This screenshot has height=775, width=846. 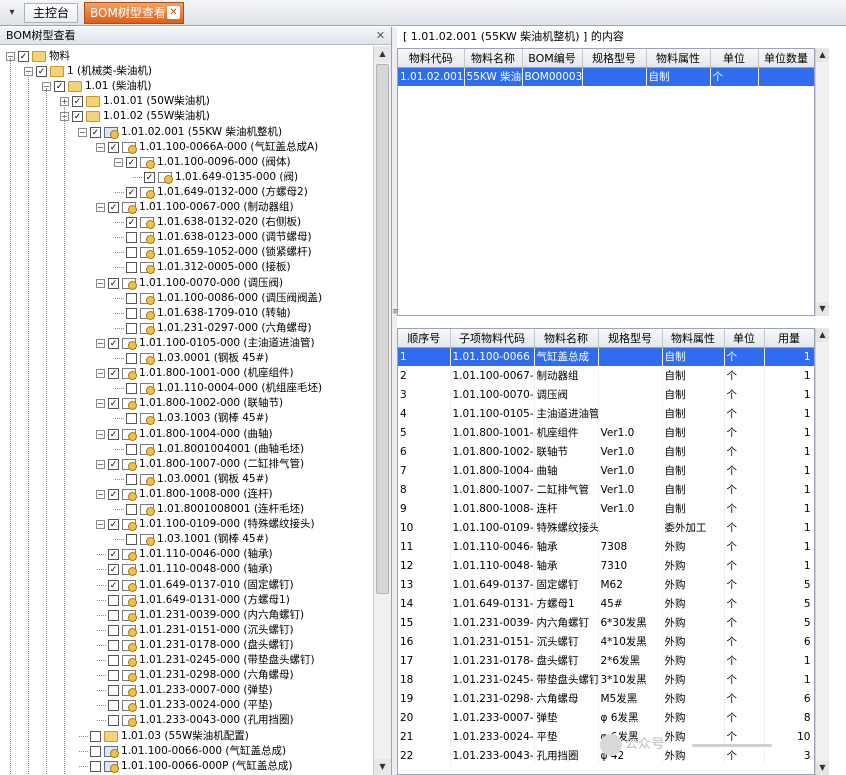 I want to click on table-cell: 特殊螺纹接头, so click(x=566, y=527).